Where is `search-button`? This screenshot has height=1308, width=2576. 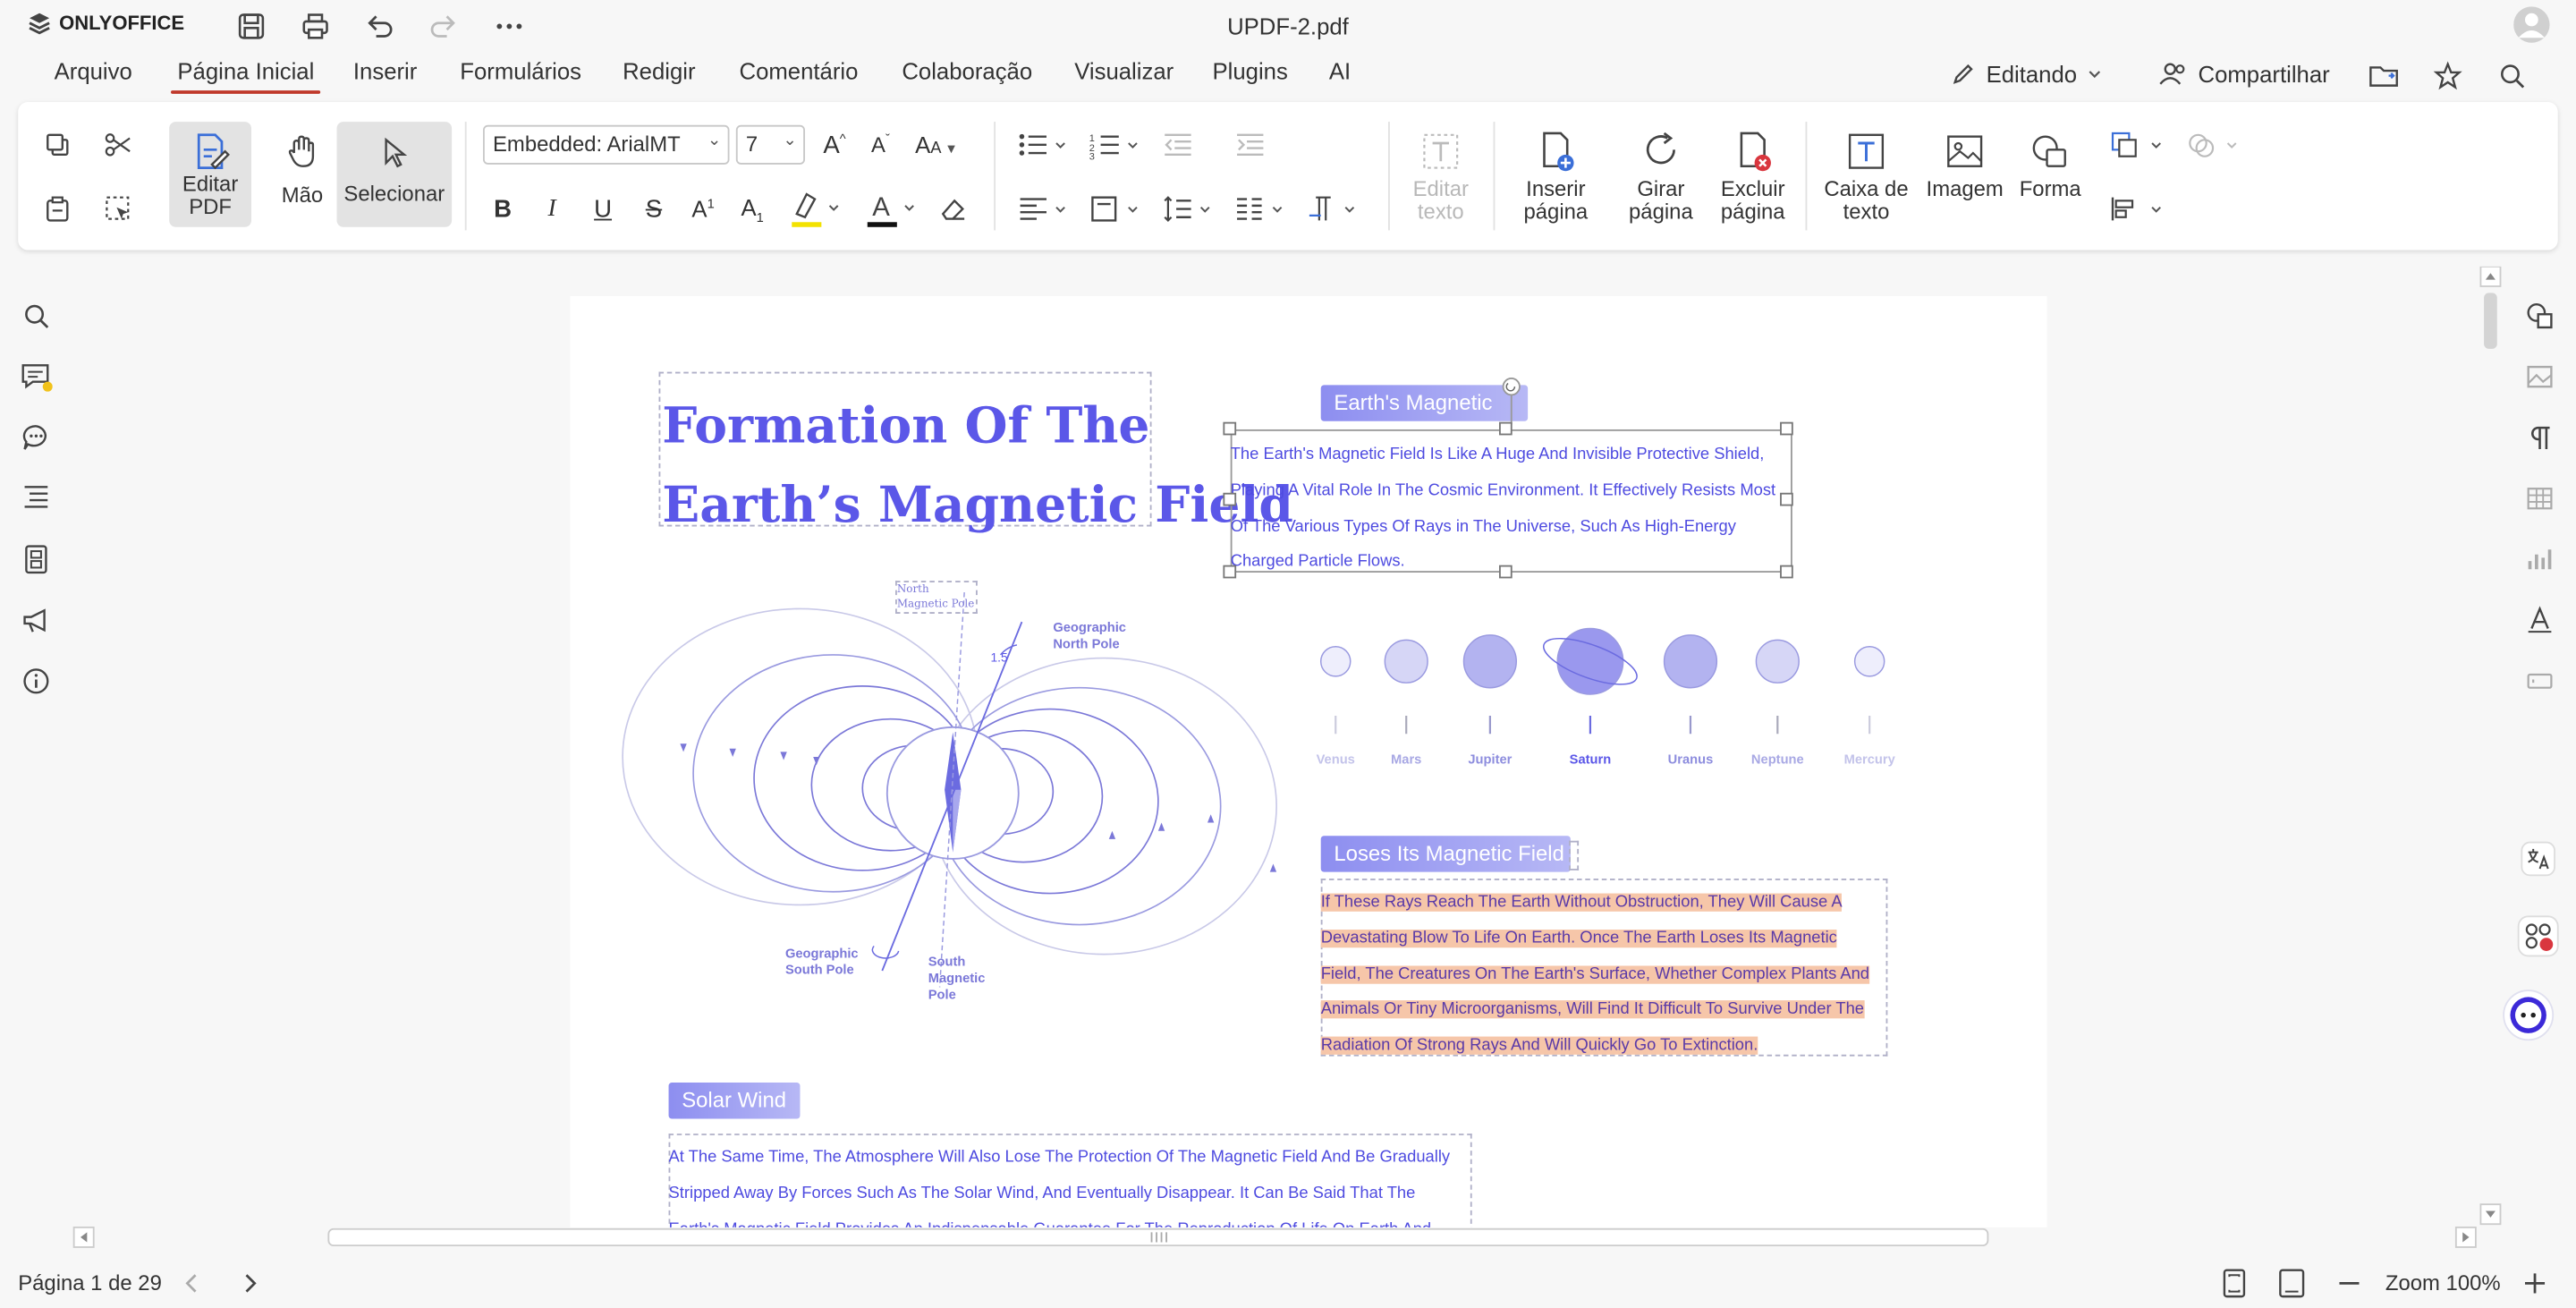
search-button is located at coordinates (2511, 75).